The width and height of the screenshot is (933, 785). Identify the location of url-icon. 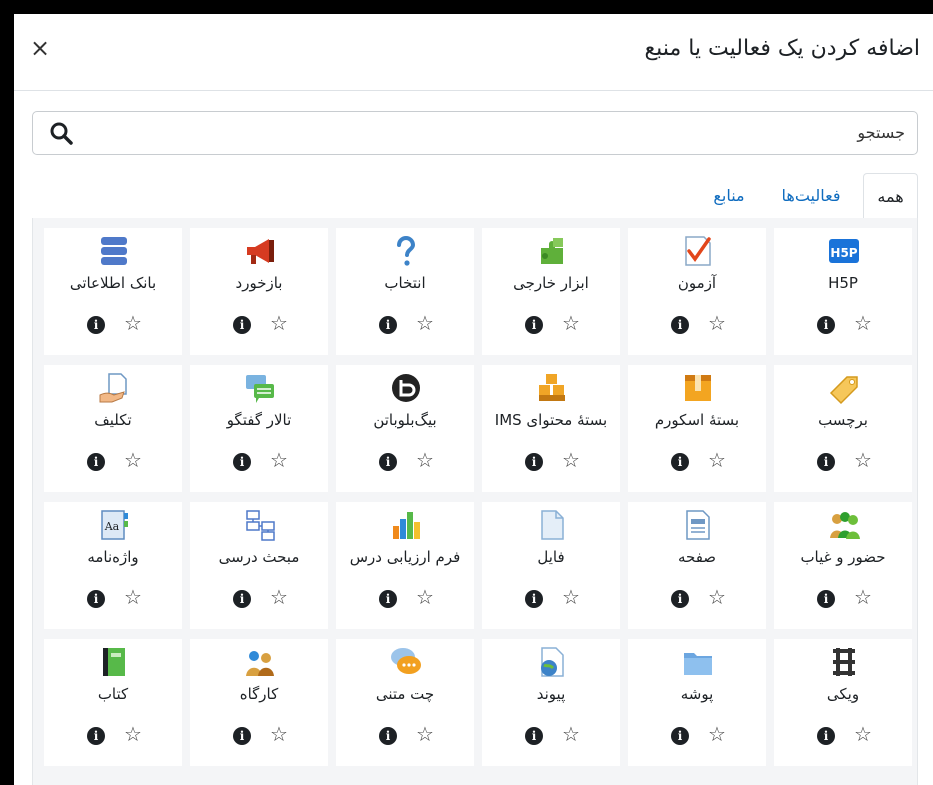
(552, 662).